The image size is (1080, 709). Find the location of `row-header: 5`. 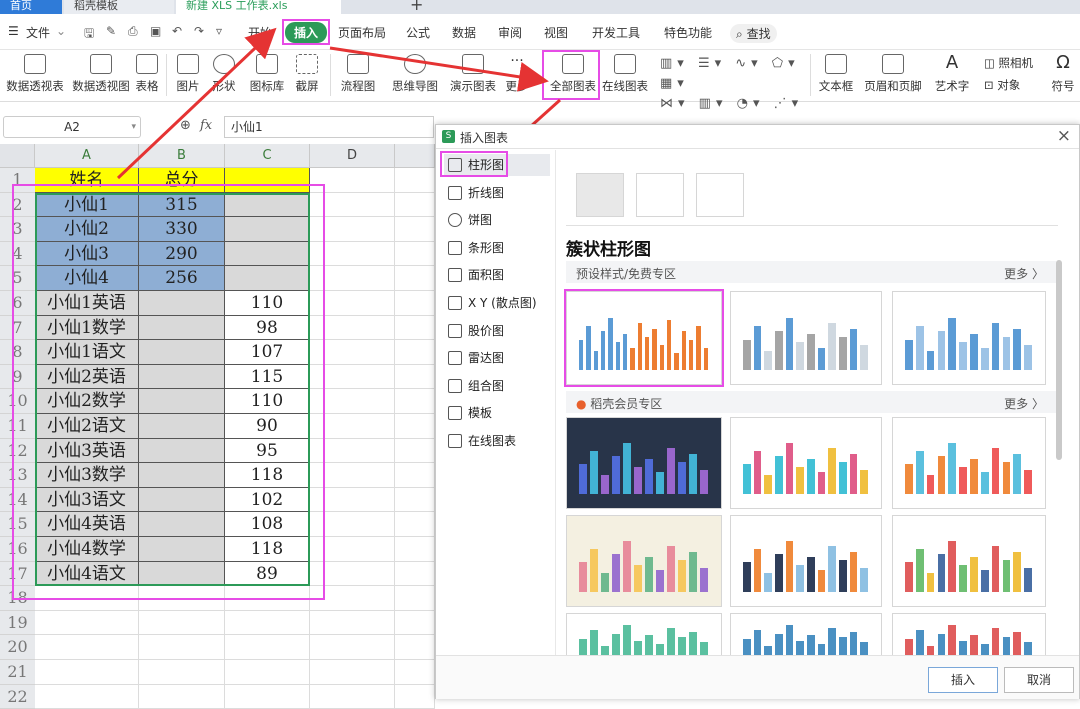

row-header: 5 is located at coordinates (17, 278).